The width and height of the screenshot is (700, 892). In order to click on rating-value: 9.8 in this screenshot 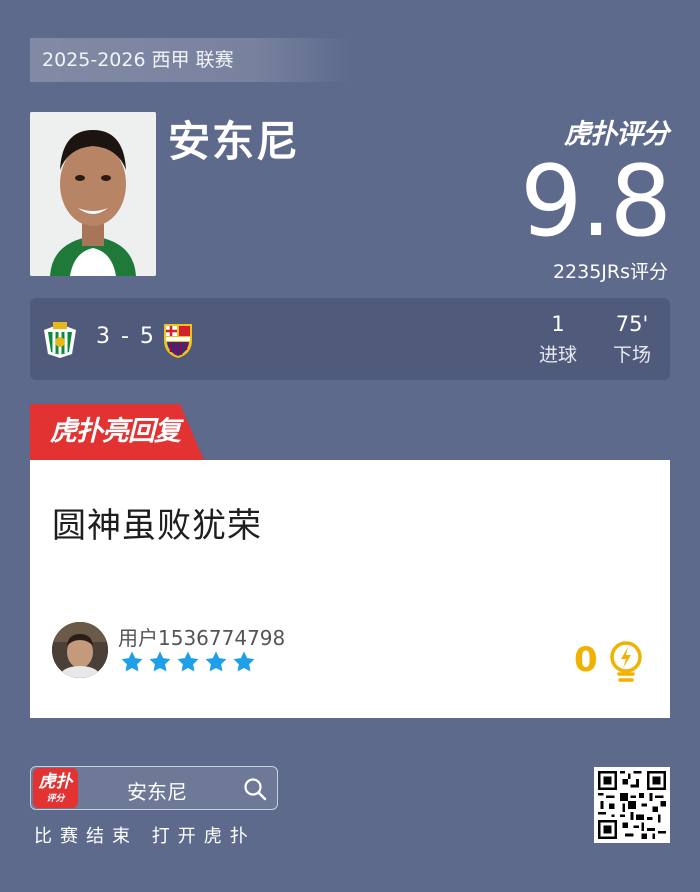, I will do `click(596, 202)`.